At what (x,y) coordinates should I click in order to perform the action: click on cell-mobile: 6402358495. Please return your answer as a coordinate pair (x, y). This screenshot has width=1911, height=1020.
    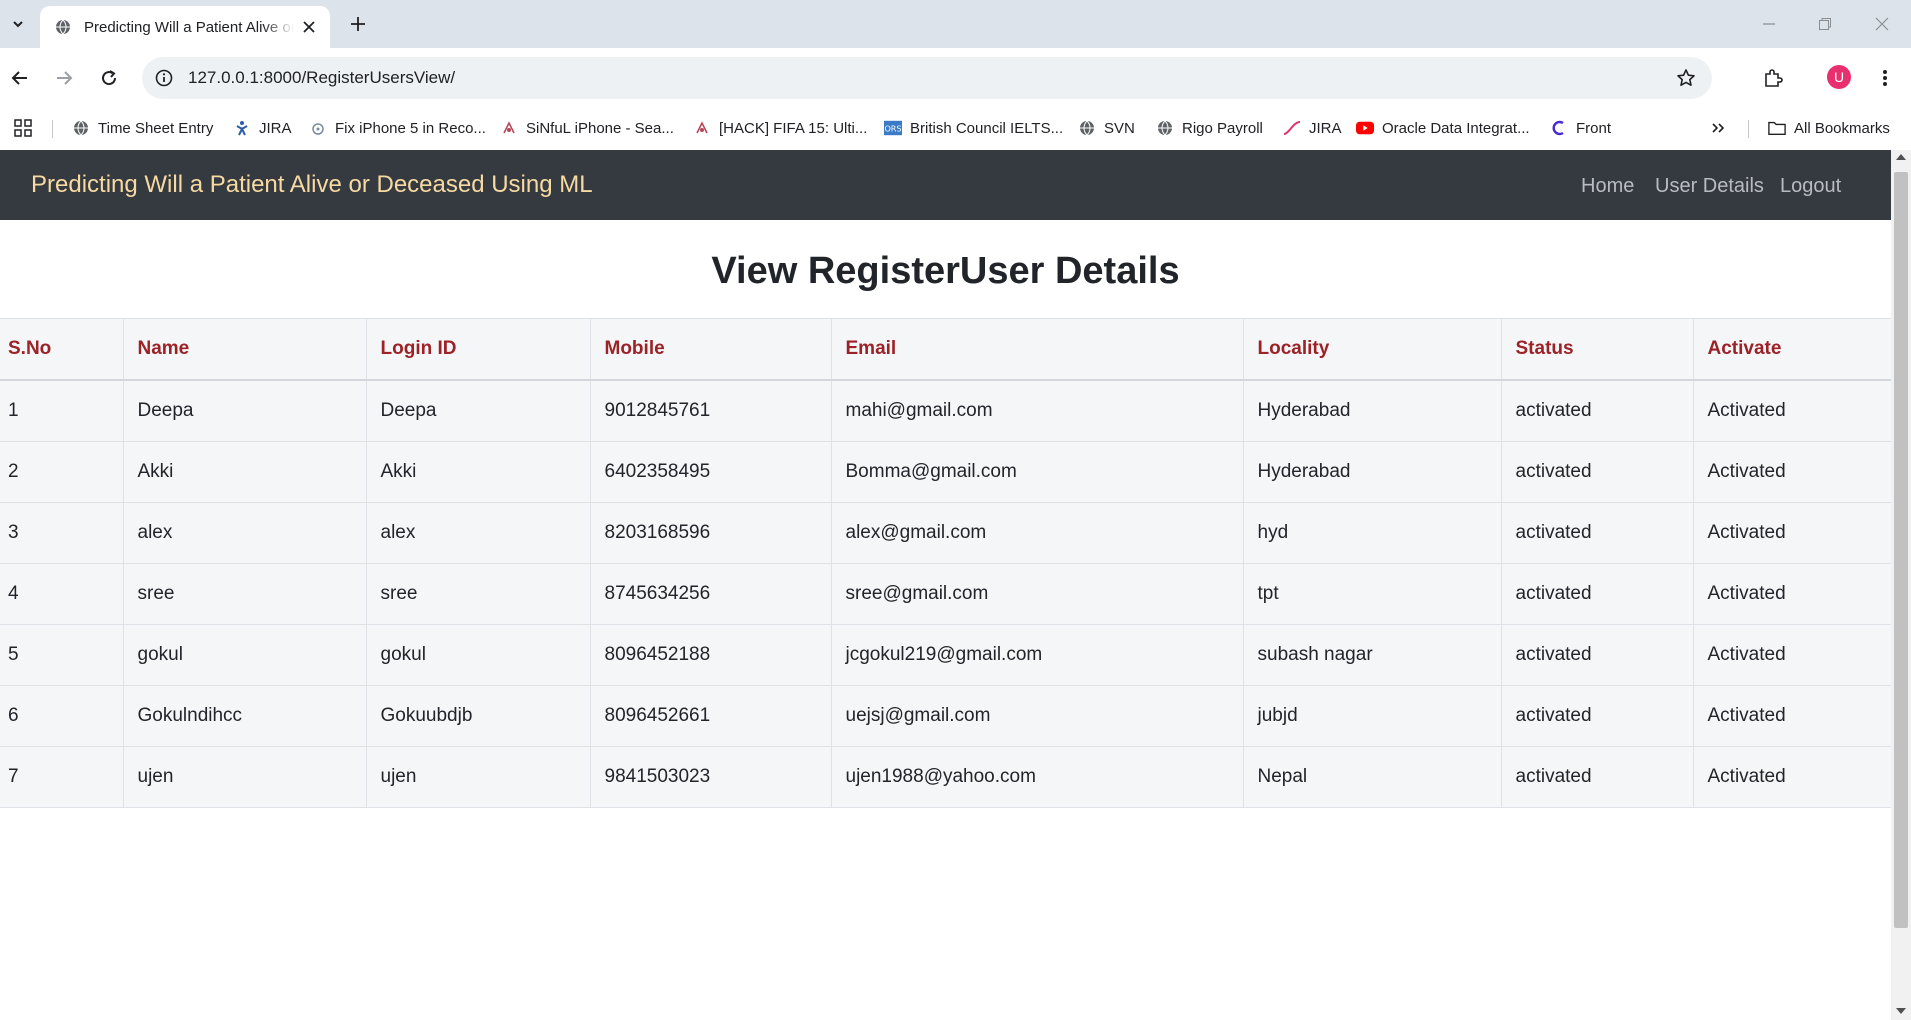
    Looking at the image, I should click on (711, 472).